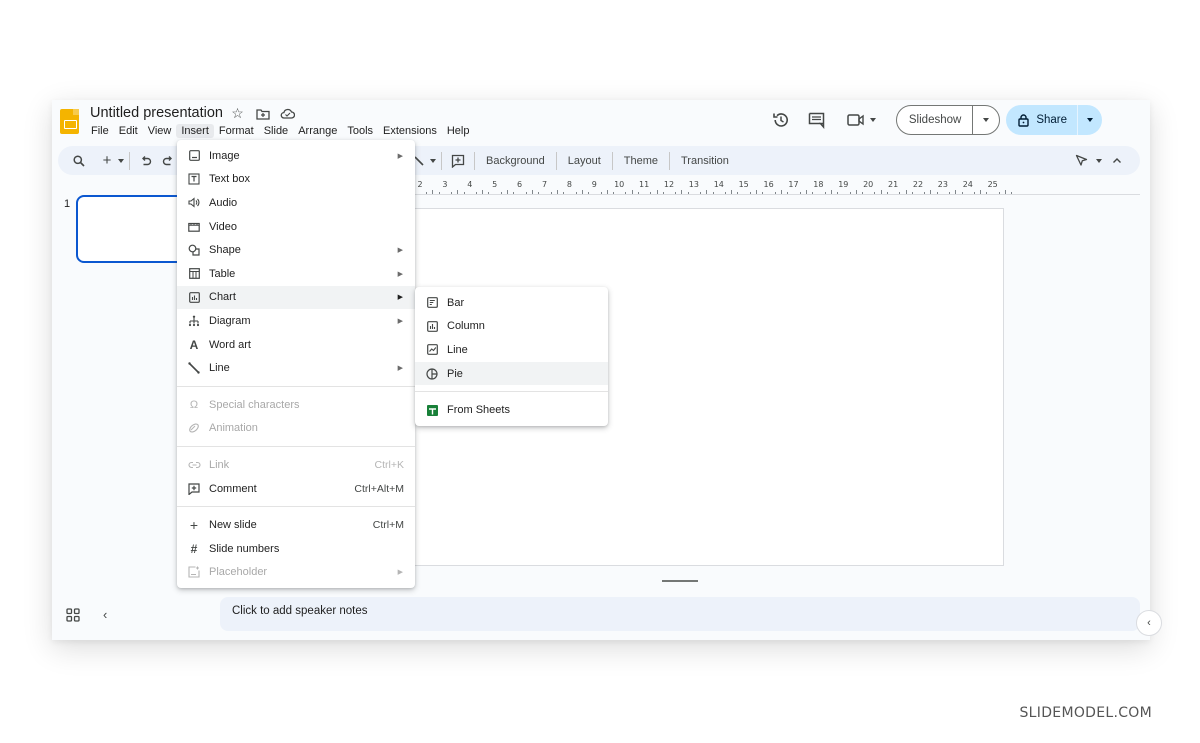 The image size is (1200, 743). Describe the element at coordinates (781, 120) in the screenshot. I see `version-history-icon` at that location.